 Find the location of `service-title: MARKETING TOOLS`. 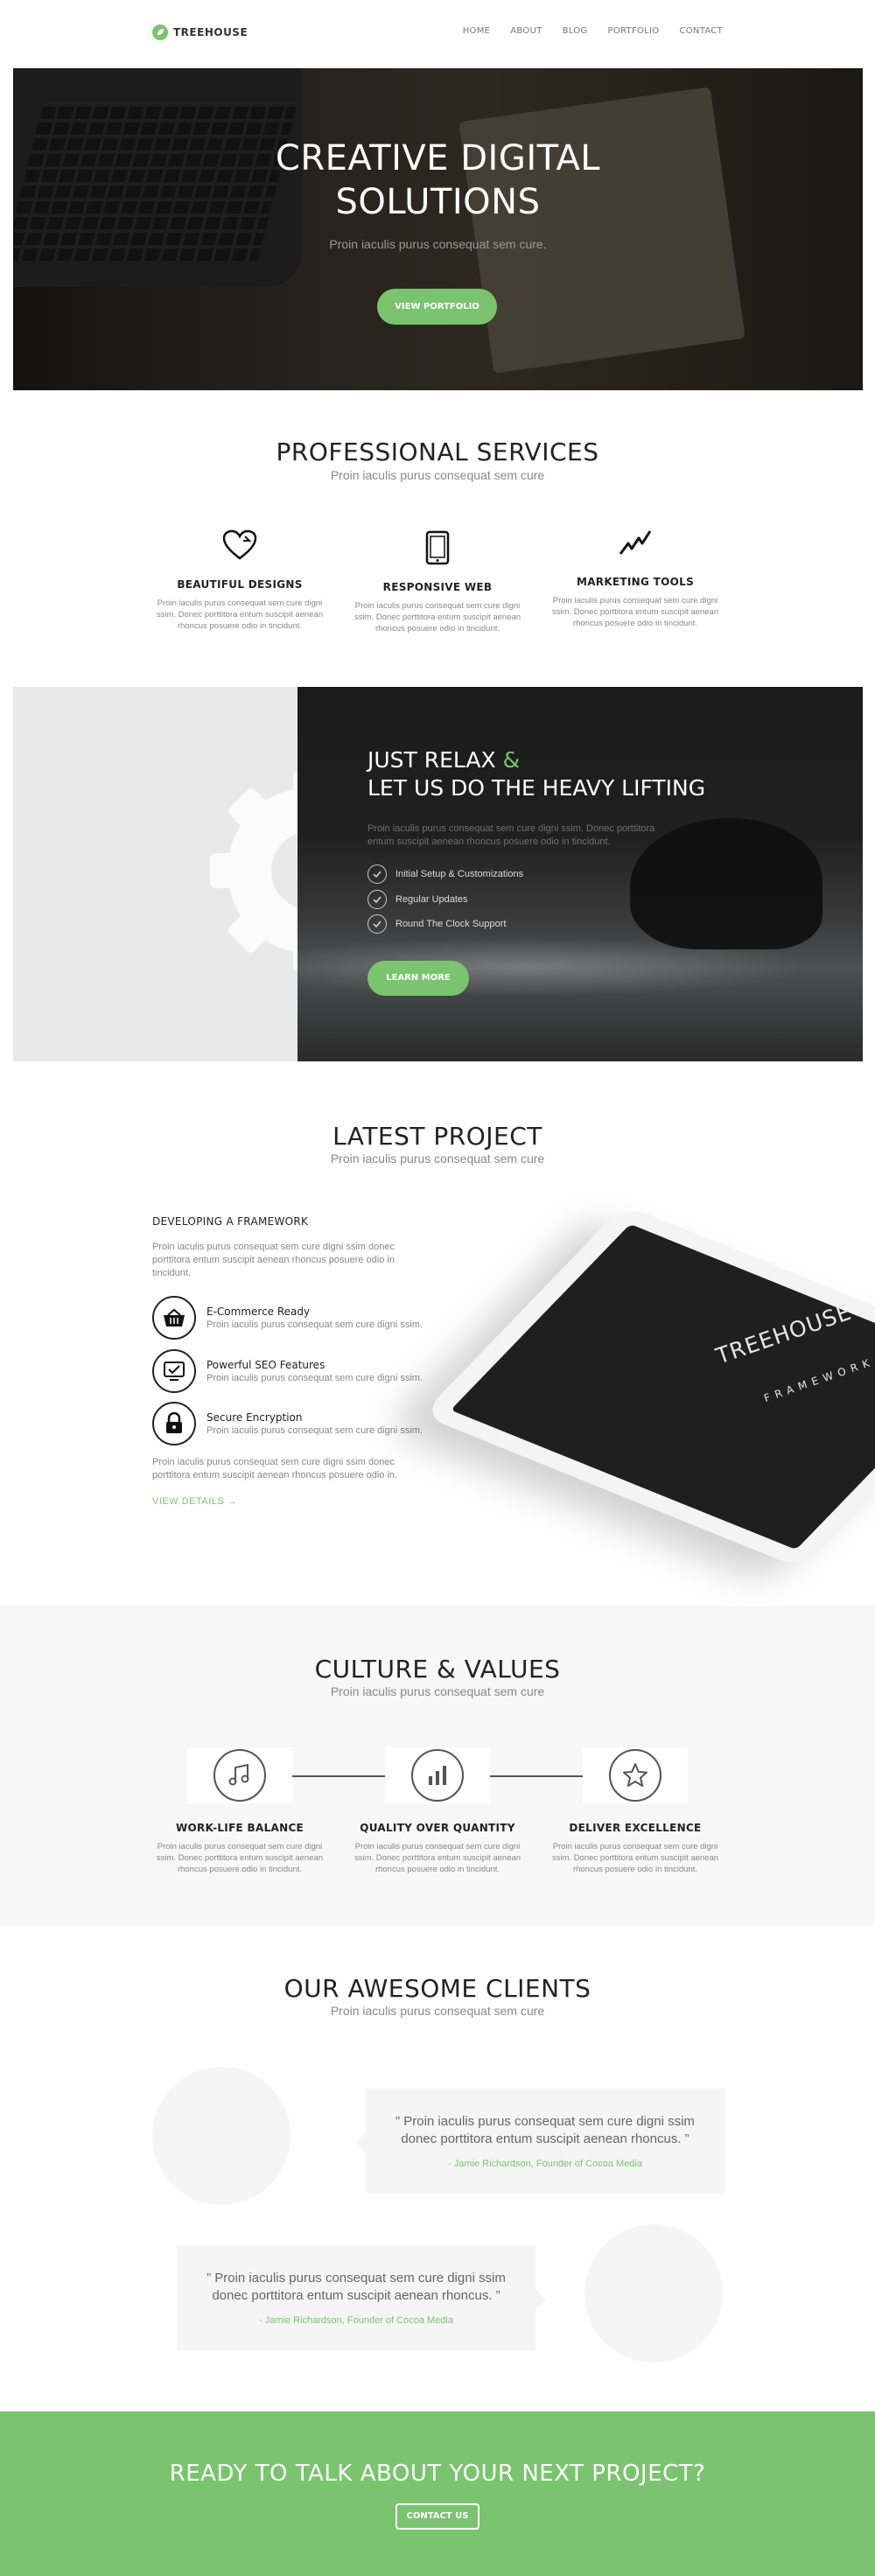

service-title: MARKETING TOOLS is located at coordinates (635, 582).